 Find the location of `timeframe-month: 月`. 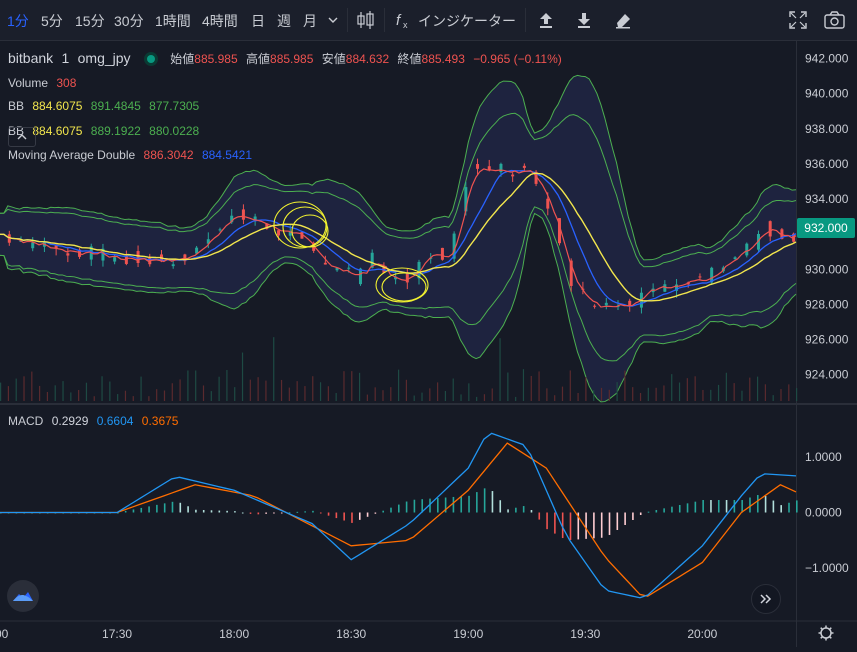

timeframe-month: 月 is located at coordinates (310, 21).